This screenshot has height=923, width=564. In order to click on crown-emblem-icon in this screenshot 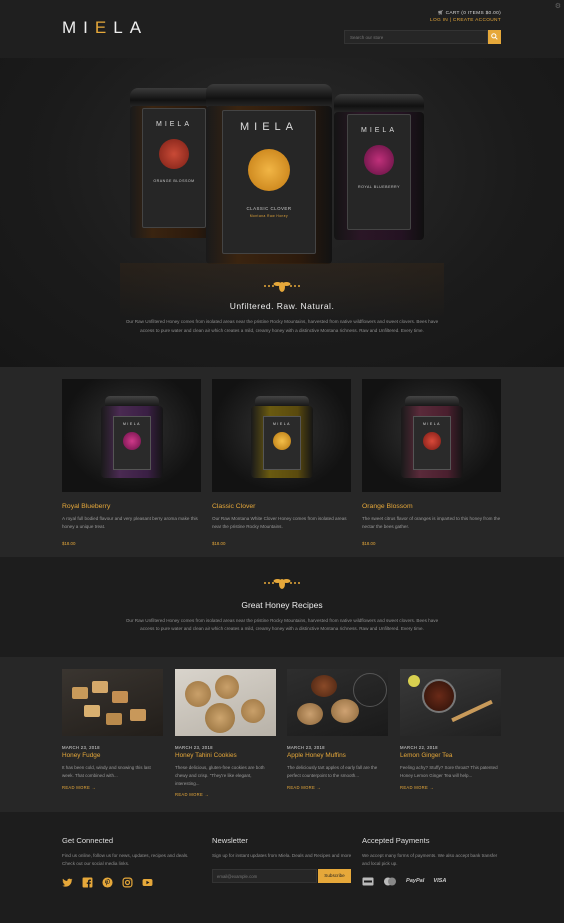, I will do `click(379, 160)`.